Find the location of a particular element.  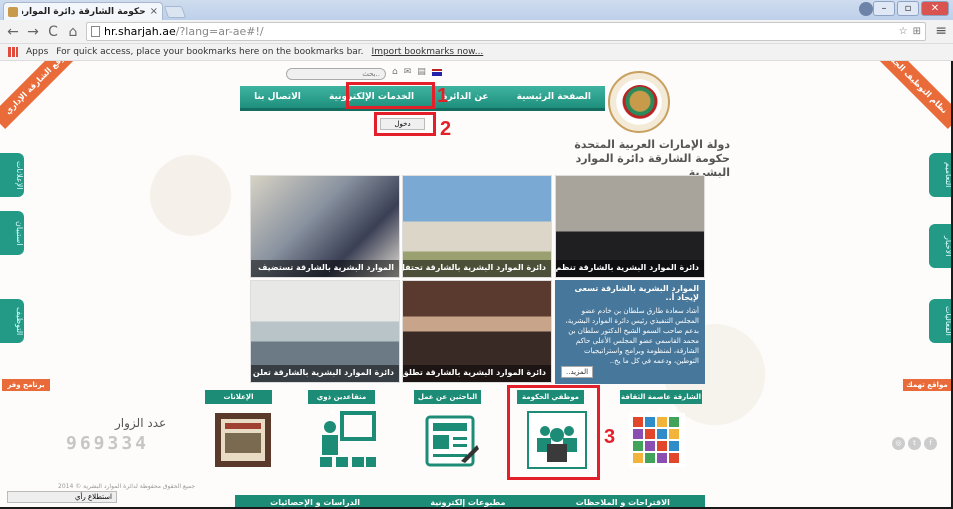

tab-title: حكومة الشارقة دائرة الموارد ا is located at coordinates (84, 11).